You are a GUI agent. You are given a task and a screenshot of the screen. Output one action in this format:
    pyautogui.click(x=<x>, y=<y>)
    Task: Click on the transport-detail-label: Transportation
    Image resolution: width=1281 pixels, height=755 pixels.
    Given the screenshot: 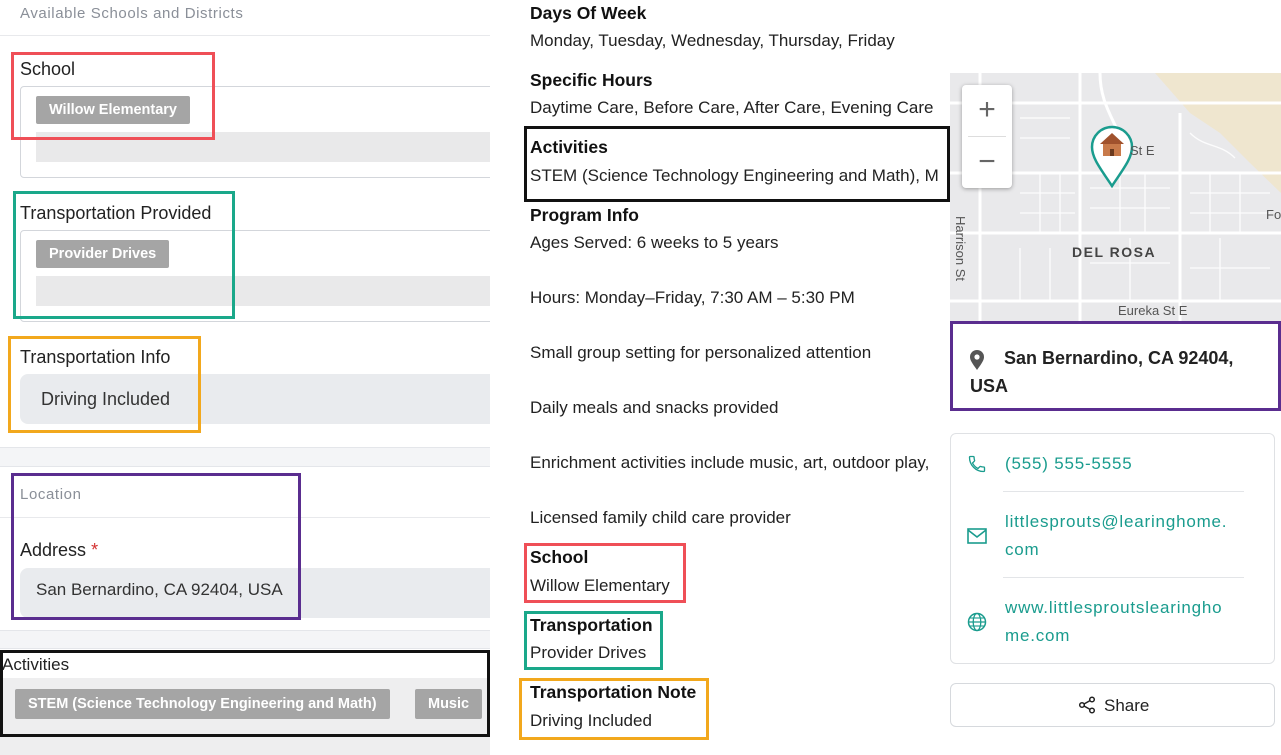 What is the action you would take?
    pyautogui.click(x=591, y=625)
    